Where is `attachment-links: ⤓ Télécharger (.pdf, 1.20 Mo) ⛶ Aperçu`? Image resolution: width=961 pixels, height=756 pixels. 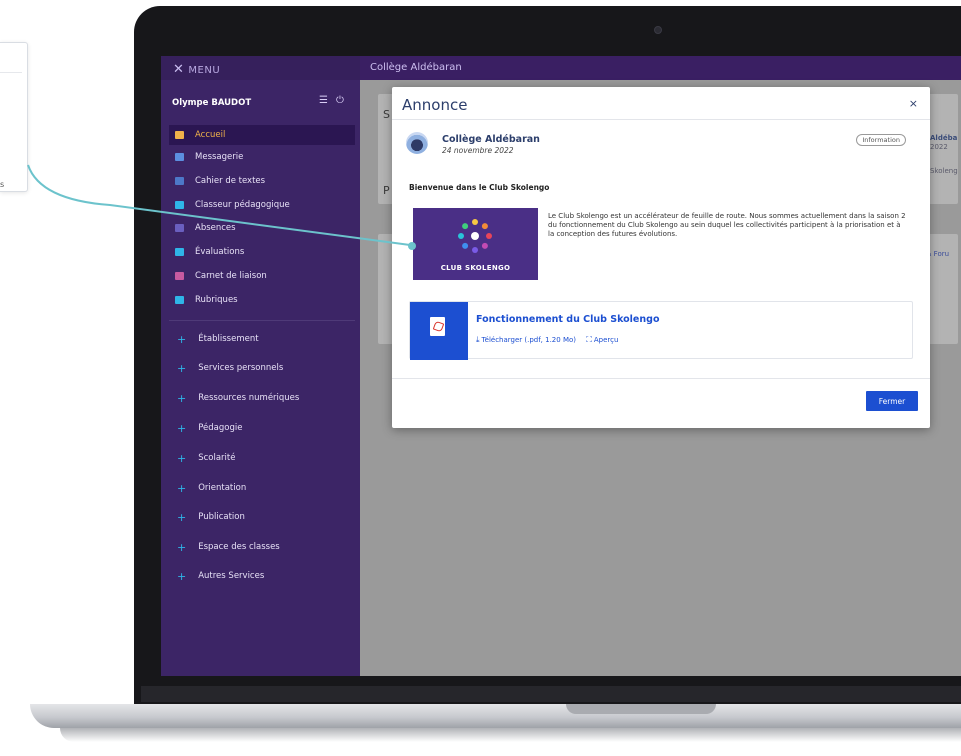 attachment-links: ⤓ Télécharger (.pdf, 1.20 Mo) ⛶ Aperçu is located at coordinates (547, 340).